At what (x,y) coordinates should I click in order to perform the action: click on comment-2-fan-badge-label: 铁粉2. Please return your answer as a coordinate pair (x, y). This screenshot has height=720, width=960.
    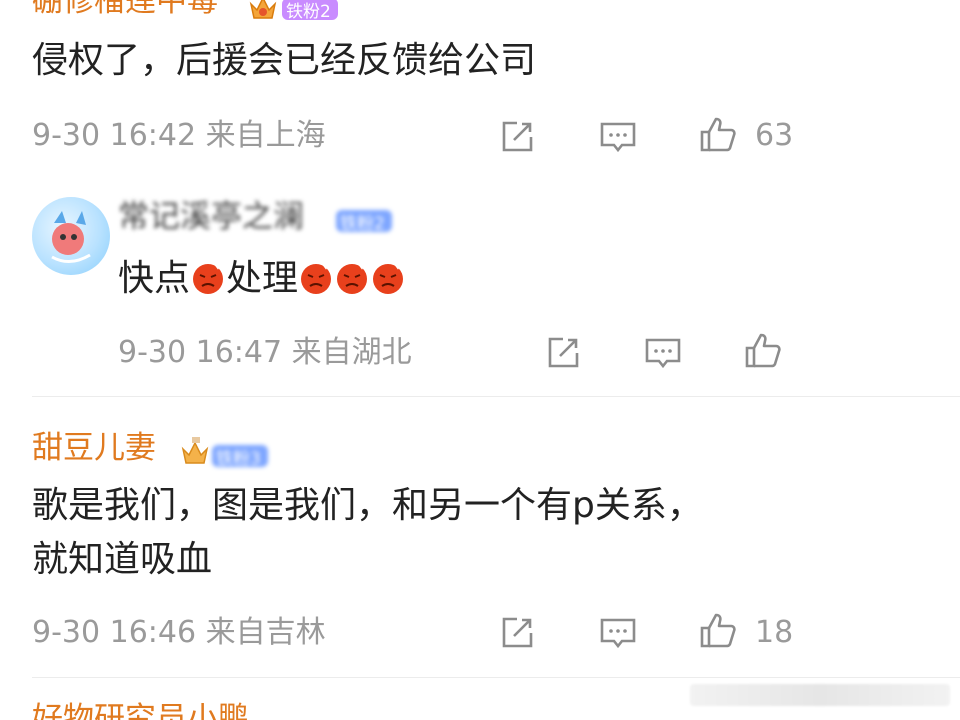
    Looking at the image, I should click on (362, 223).